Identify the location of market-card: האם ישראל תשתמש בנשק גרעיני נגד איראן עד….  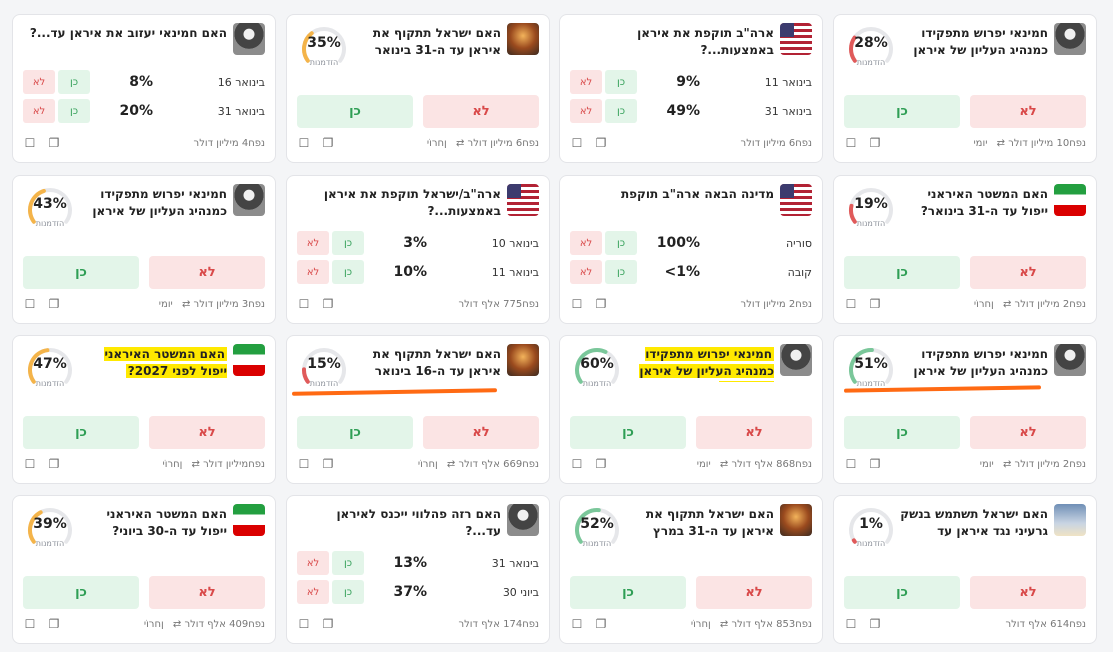
(965, 569).